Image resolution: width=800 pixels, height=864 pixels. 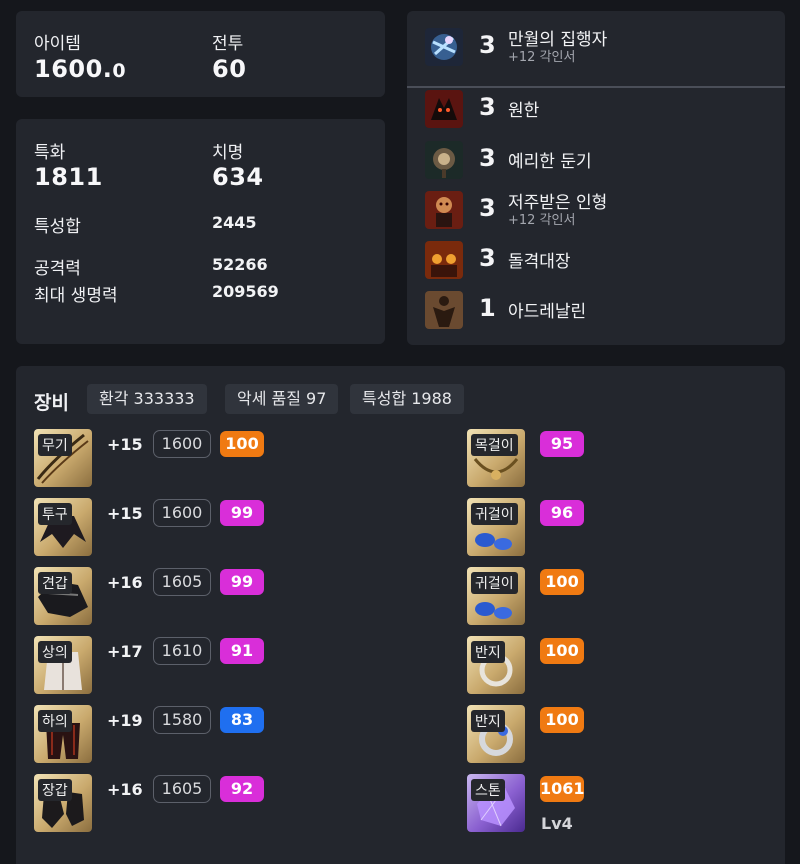 What do you see at coordinates (51, 403) in the screenshot?
I see `equipment-title: 장비` at bounding box center [51, 403].